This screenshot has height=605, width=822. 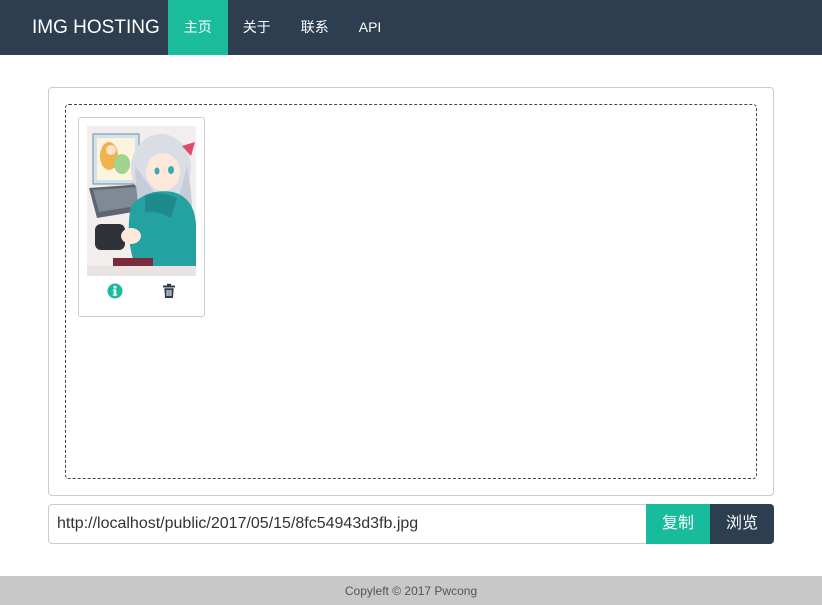 I want to click on image-url-field, so click(x=347, y=524).